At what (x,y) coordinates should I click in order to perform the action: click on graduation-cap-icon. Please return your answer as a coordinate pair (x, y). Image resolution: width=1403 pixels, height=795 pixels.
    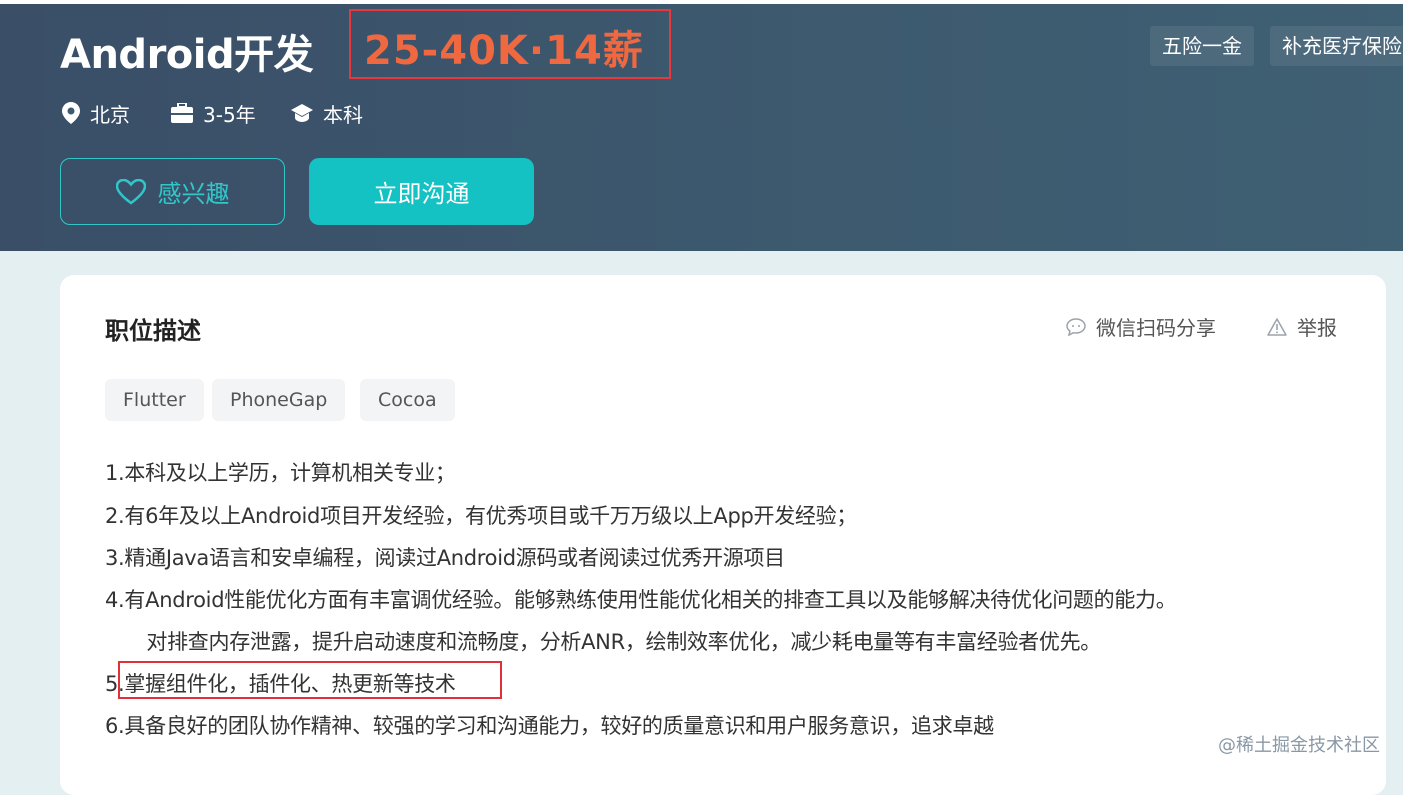
    Looking at the image, I should click on (302, 113).